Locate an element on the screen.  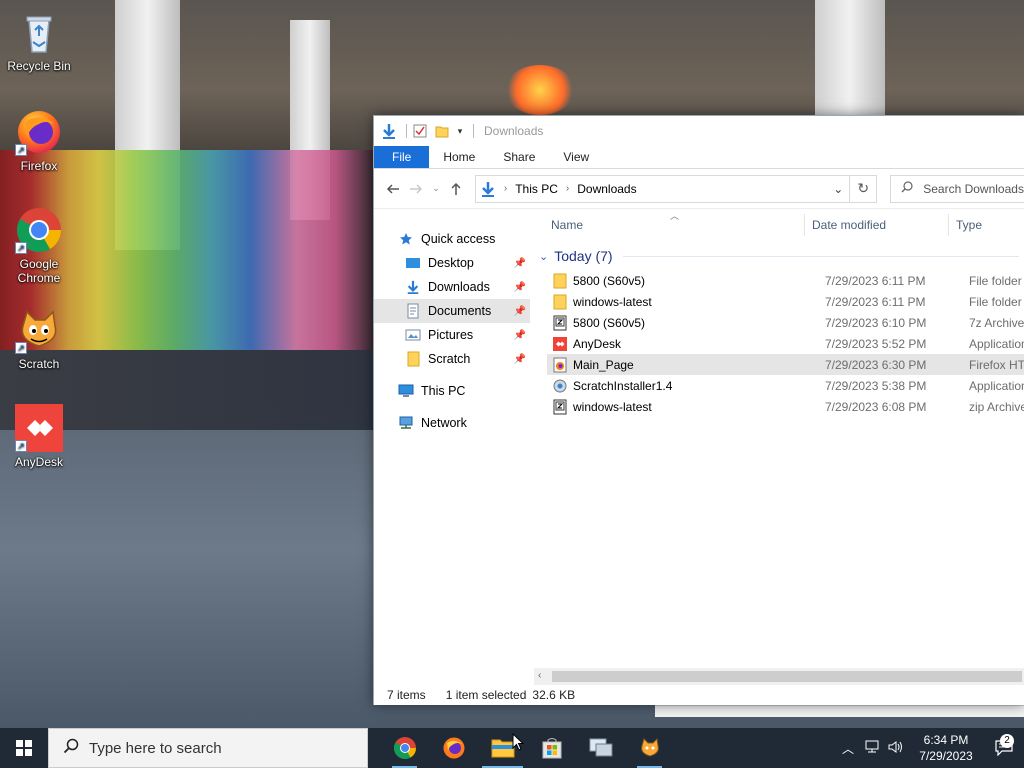
chevron-down-icon: ⌄ is located at coordinates (544, 256).